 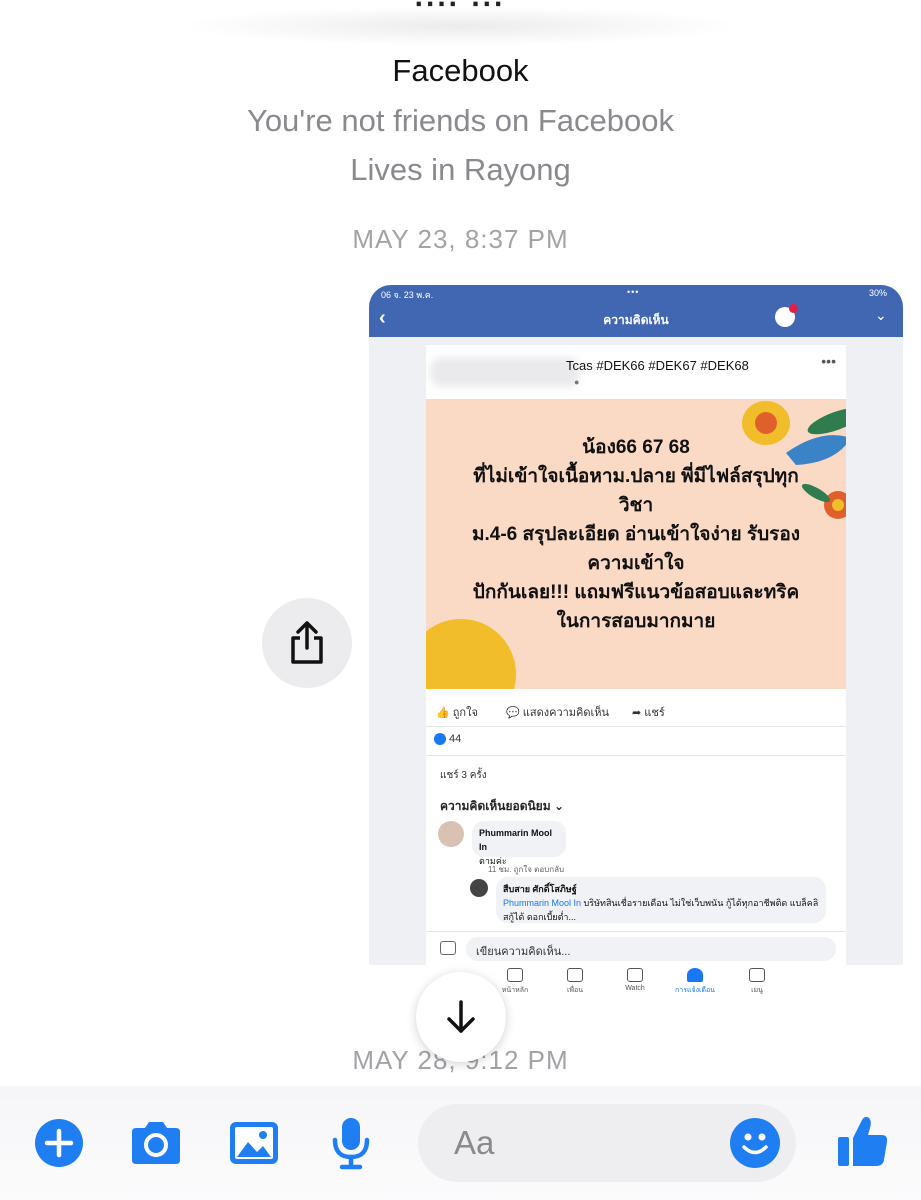 What do you see at coordinates (695, 982) in the screenshot?
I see `tab-notifications: การแจ้งเตือน` at bounding box center [695, 982].